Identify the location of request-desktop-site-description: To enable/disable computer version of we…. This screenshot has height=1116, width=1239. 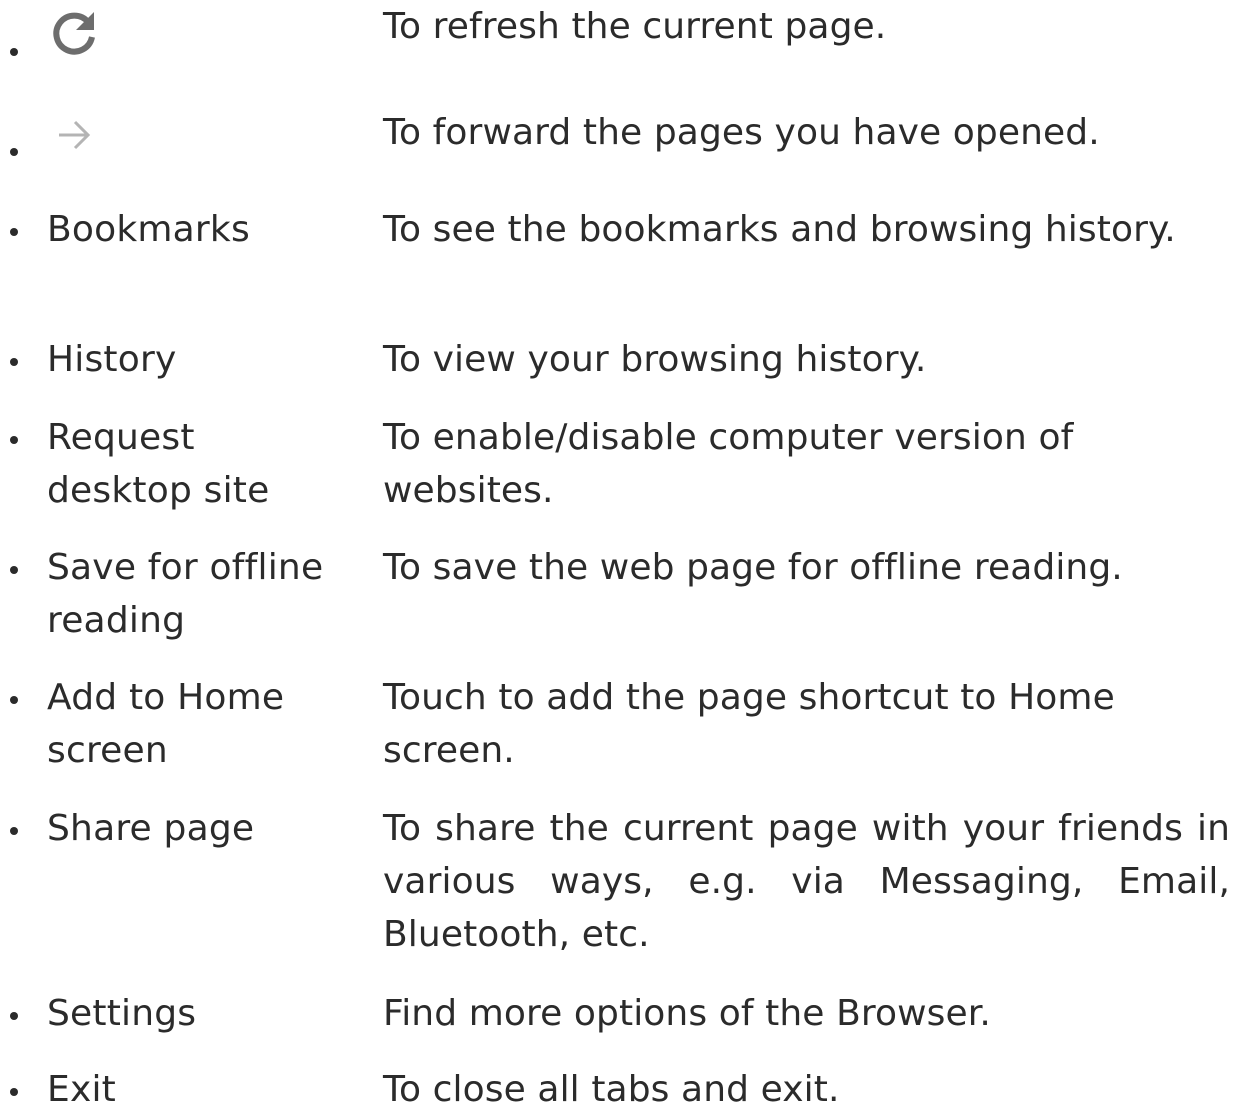
(728, 464).